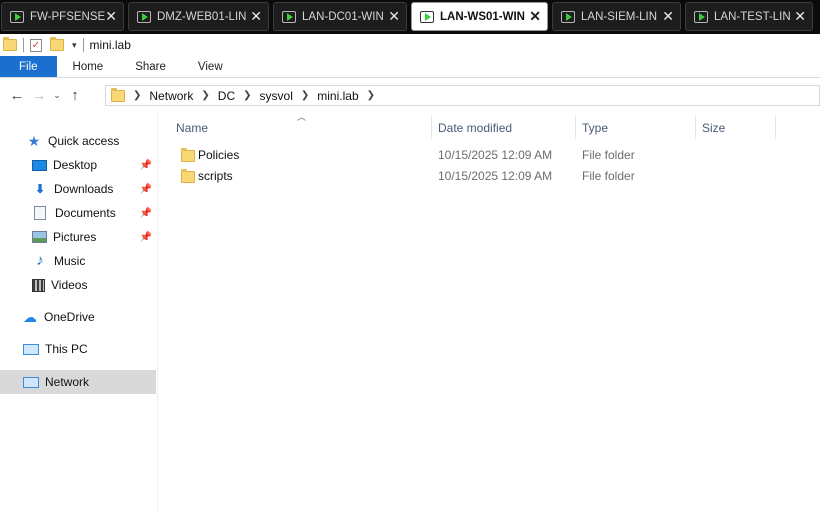 The image size is (820, 513). I want to click on table-row: Policies 10/15/2025 12:09 AM File folder, so click(472, 155).